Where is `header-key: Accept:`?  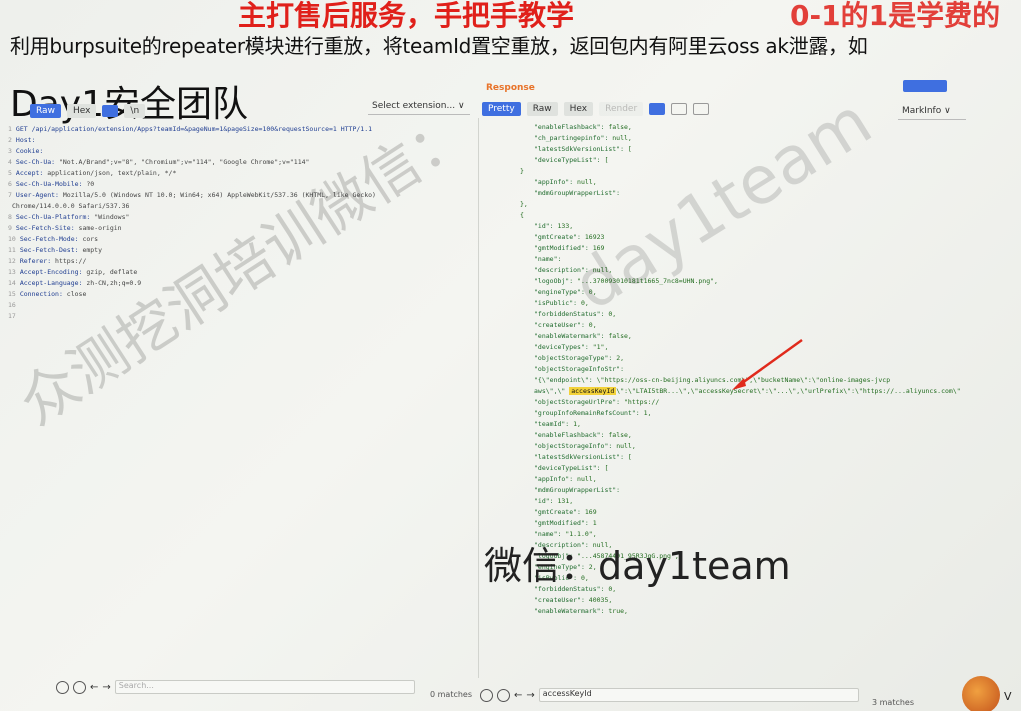 header-key: Accept: is located at coordinates (29, 173).